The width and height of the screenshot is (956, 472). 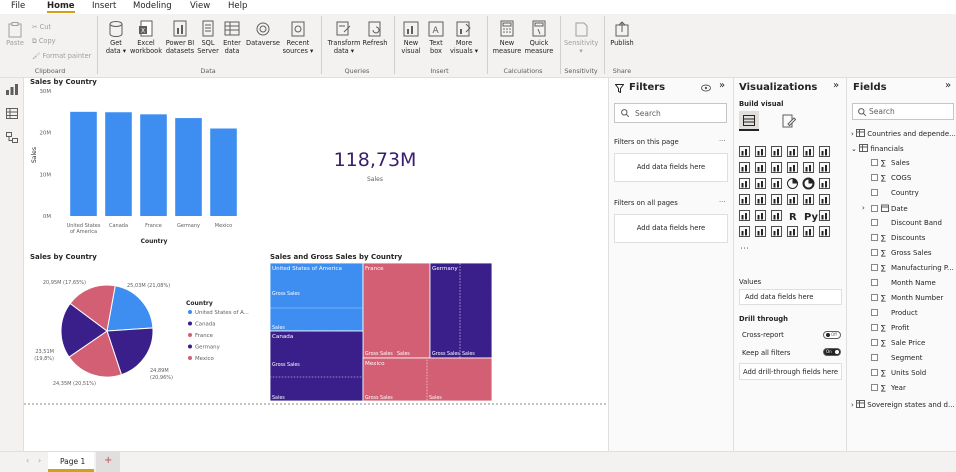 What do you see at coordinates (18, 6) in the screenshot?
I see `menu-file: File` at bounding box center [18, 6].